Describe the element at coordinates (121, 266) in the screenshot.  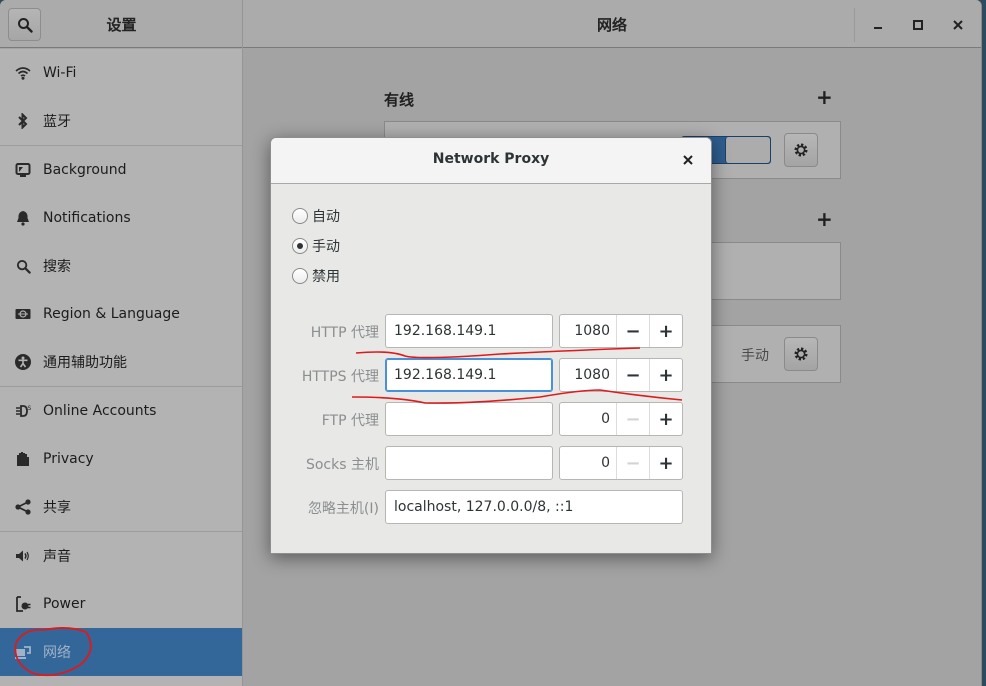
I see `sidebar-item-search: 搜索` at that location.